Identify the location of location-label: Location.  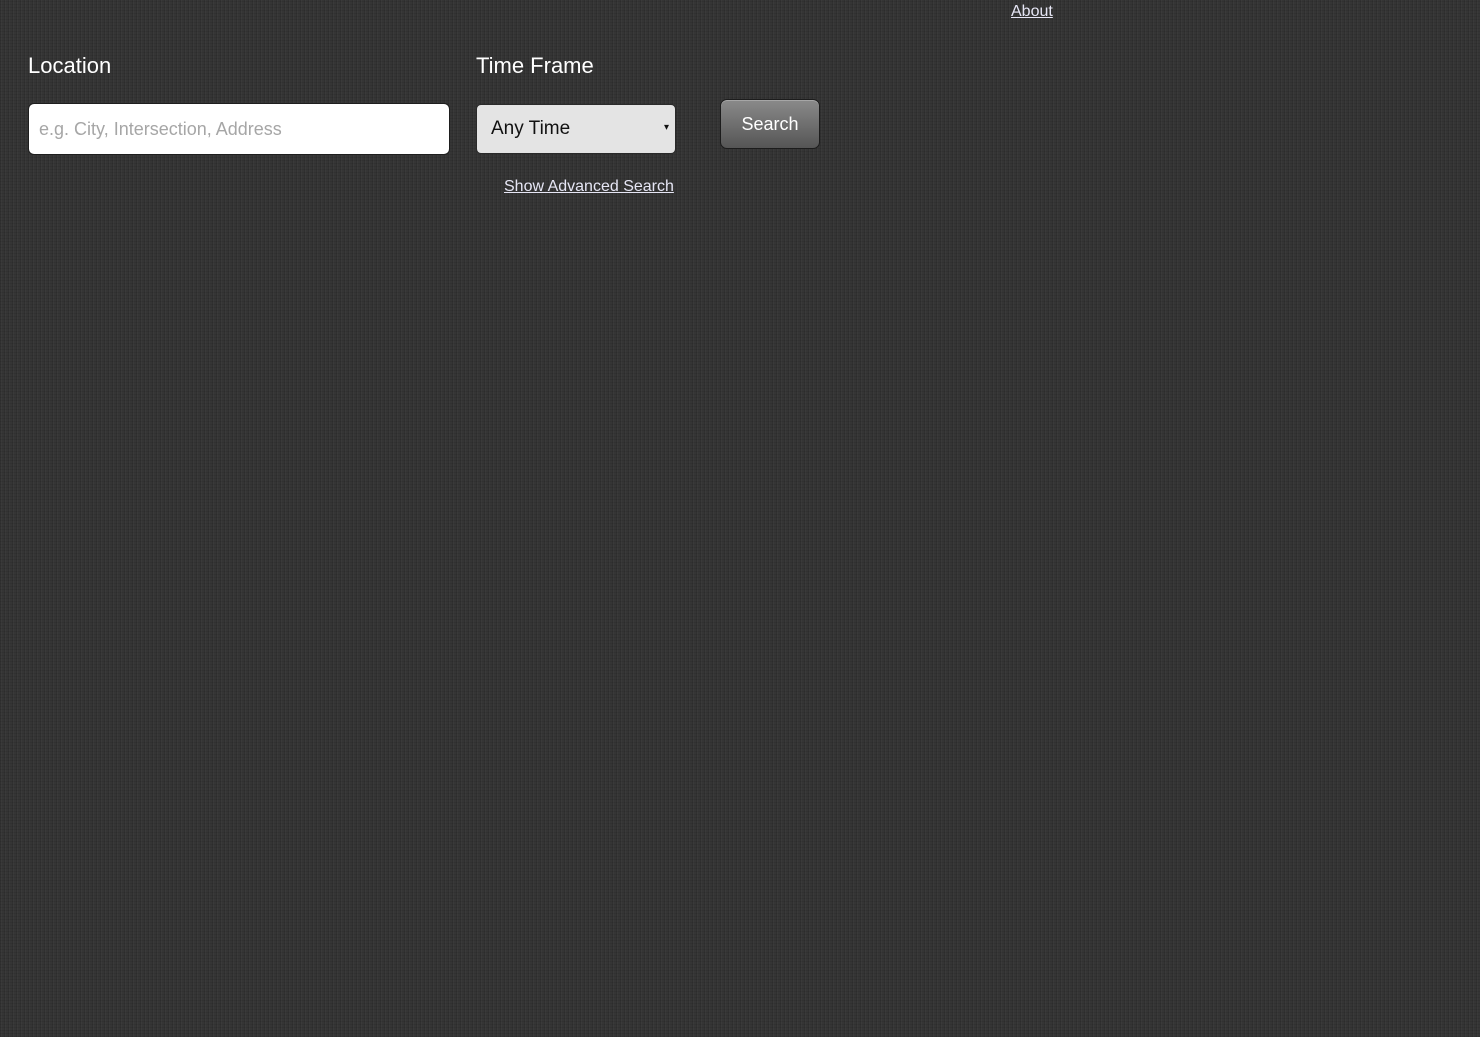
(70, 65).